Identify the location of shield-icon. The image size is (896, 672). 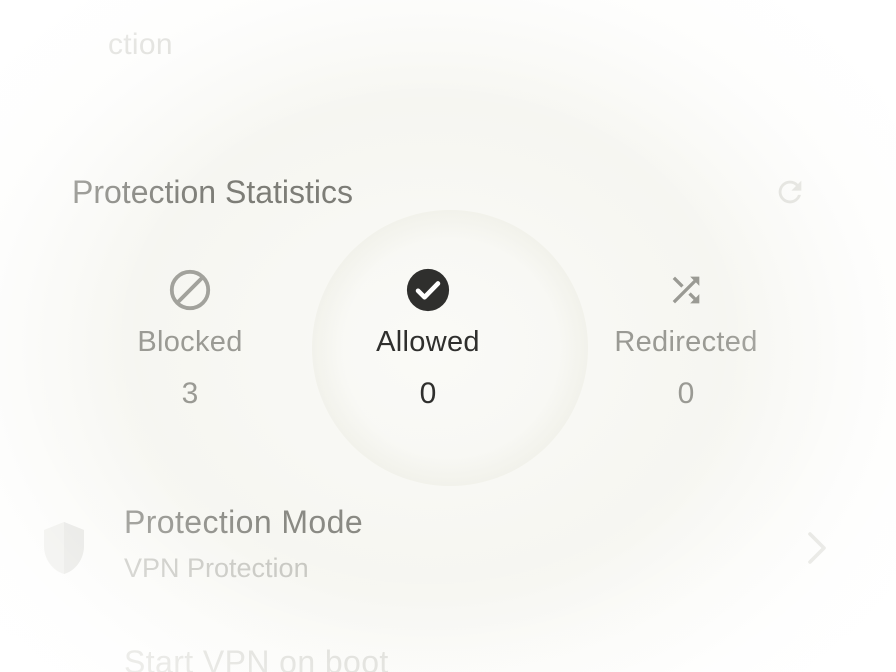
(64, 548).